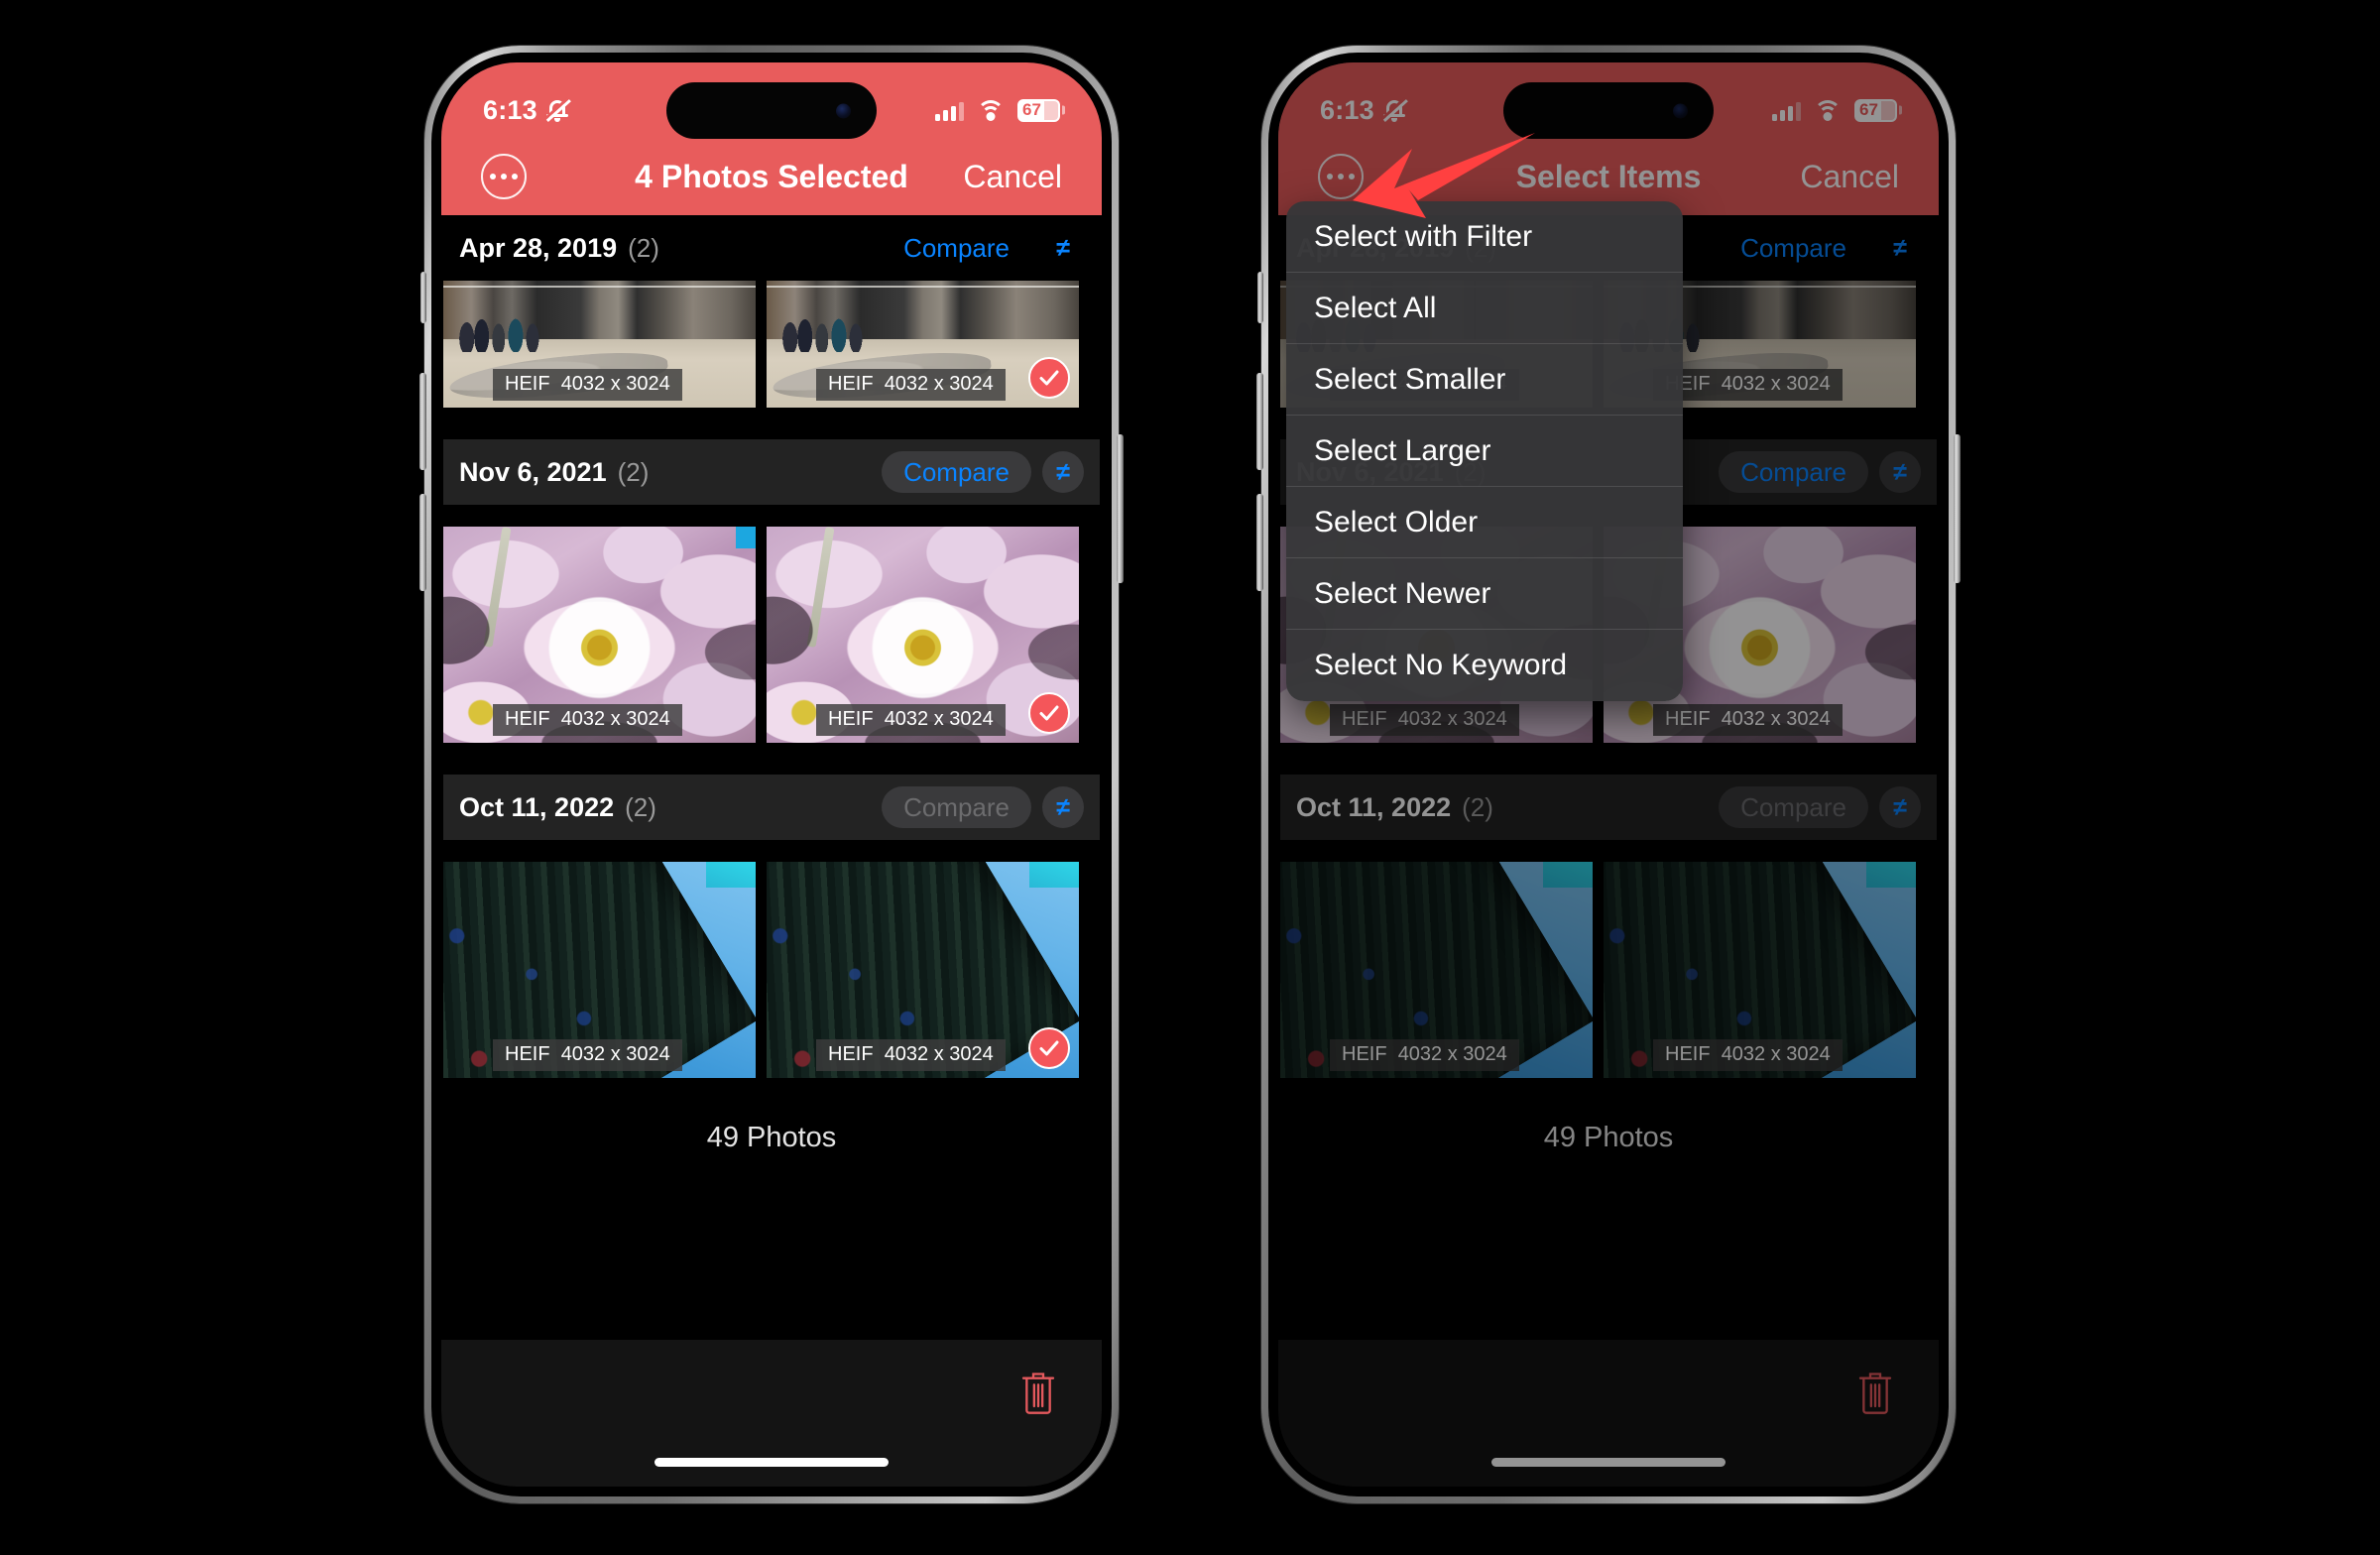 The image size is (2380, 1555). I want to click on menu-item-select-larger: Select Larger, so click(1484, 451).